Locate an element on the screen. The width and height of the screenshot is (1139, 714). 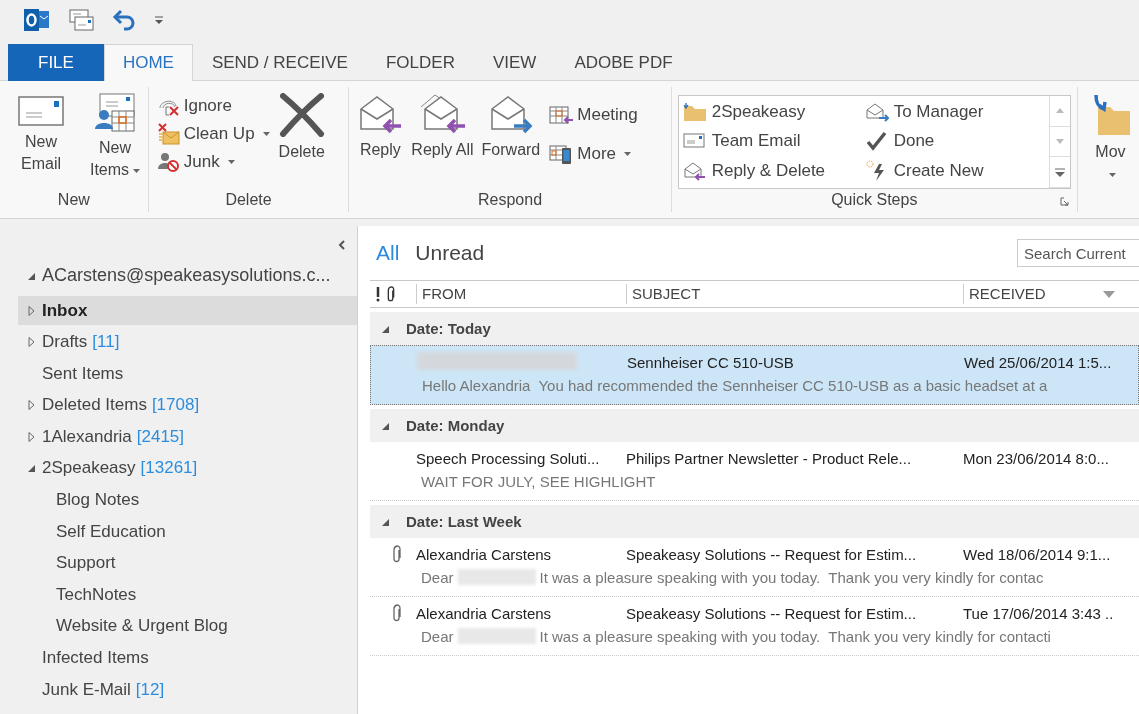
sender-name: Alexandria Carstens is located at coordinates (484, 613).